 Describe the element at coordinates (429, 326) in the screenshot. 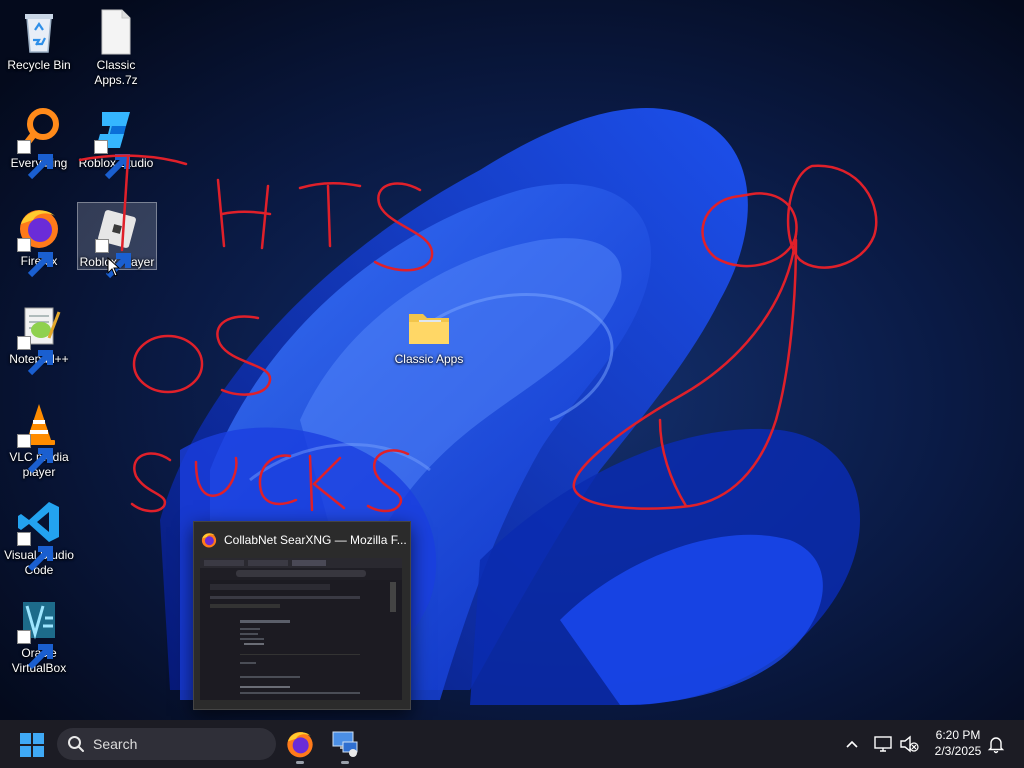

I see `folder-icon` at that location.